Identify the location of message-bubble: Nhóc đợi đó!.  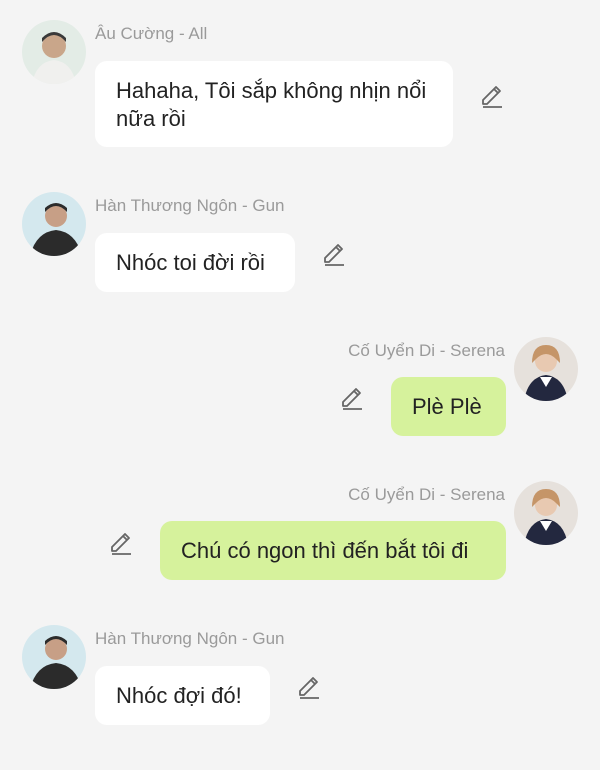
(182, 695).